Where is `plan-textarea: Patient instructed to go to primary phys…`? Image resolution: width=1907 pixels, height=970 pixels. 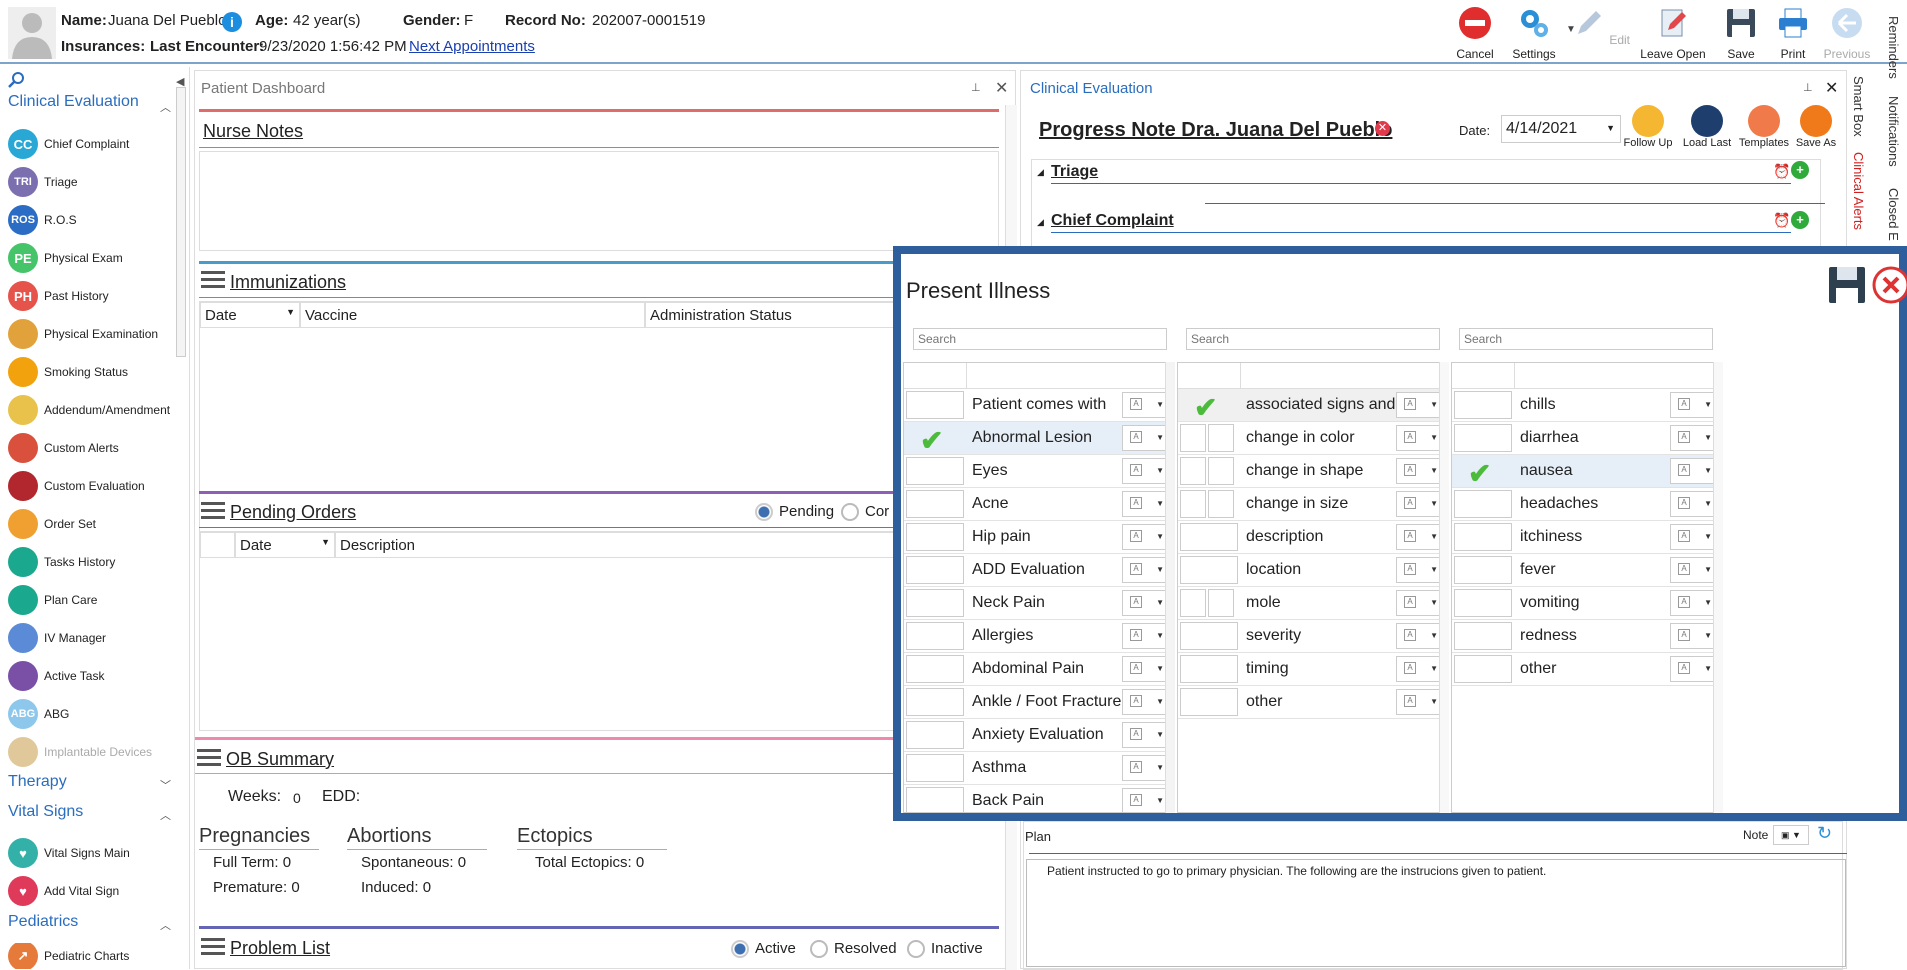
plan-textarea: Patient instructed to go to primary phys… is located at coordinates (1436, 913).